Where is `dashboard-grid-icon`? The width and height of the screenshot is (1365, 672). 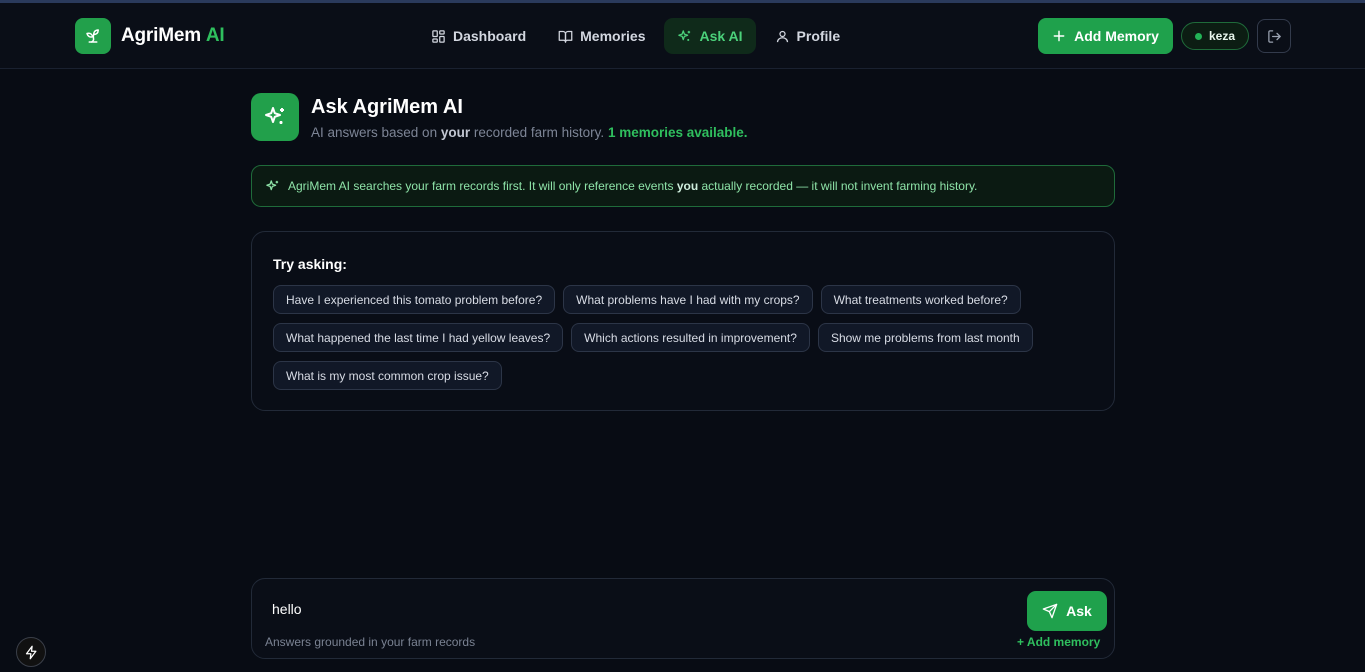
dashboard-grid-icon is located at coordinates (438, 36).